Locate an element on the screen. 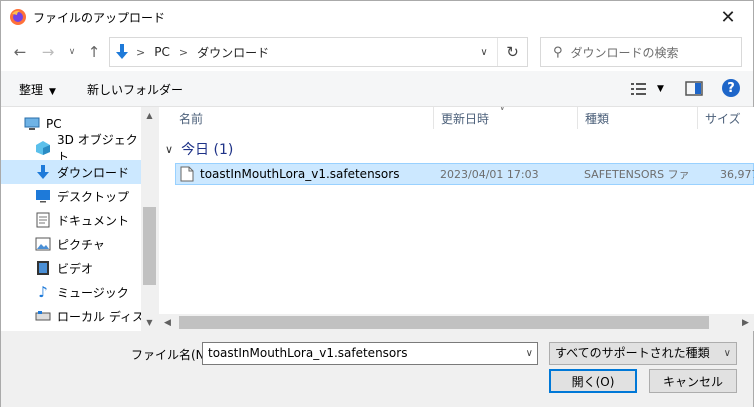 The height and width of the screenshot is (407, 754). sidebar-item-label: ドキュメント is located at coordinates (93, 220).